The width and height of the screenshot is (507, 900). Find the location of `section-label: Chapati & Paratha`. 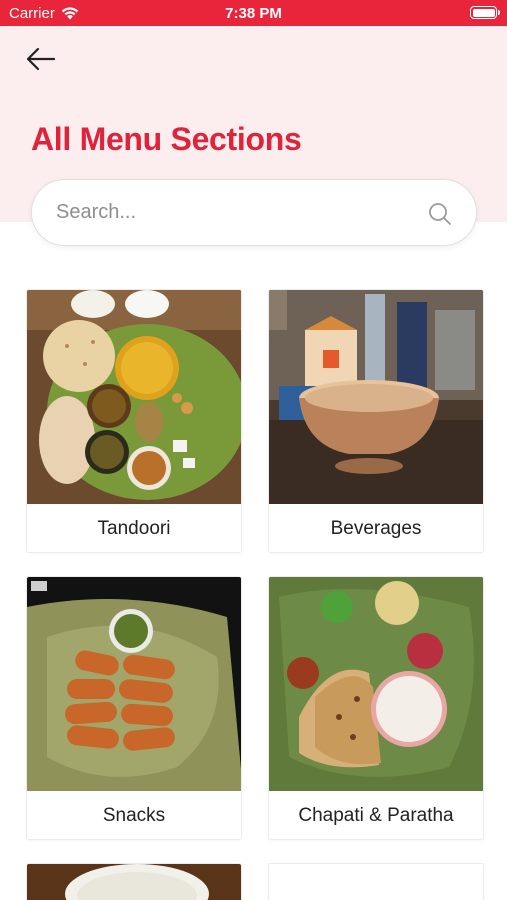

section-label: Chapati & Paratha is located at coordinates (376, 815).